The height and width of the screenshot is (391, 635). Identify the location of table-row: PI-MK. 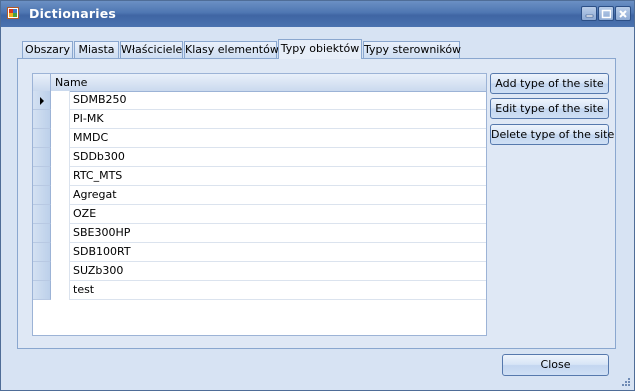
(259, 119).